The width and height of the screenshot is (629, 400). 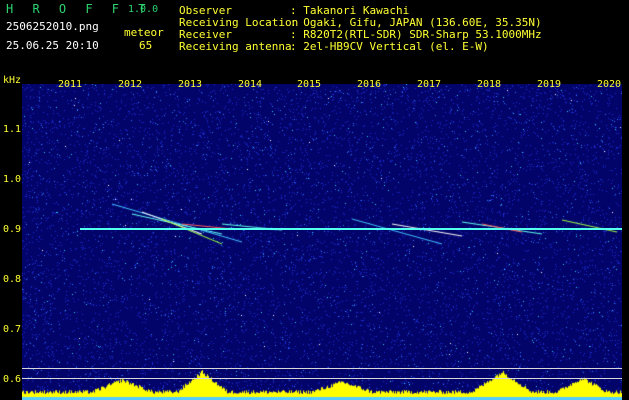 I want to click on y-tick-label: 0.8, so click(x=12, y=279).